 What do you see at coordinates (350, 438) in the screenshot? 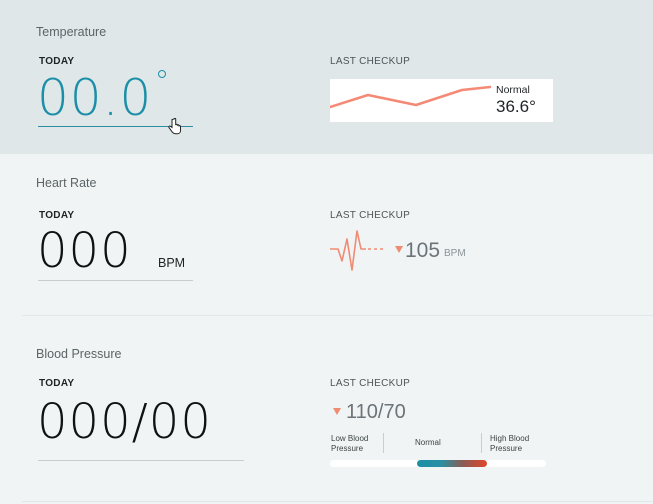
I see `bp-scale-low-line1: Low Blood` at bounding box center [350, 438].